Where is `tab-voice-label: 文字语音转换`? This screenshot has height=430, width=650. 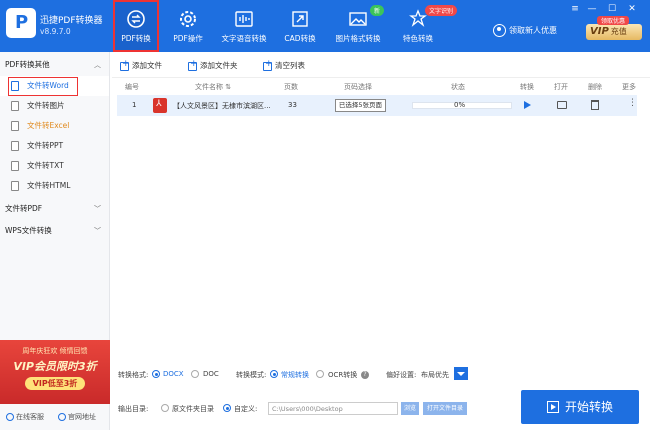 tab-voice-label: 文字语音转换 is located at coordinates (244, 38).